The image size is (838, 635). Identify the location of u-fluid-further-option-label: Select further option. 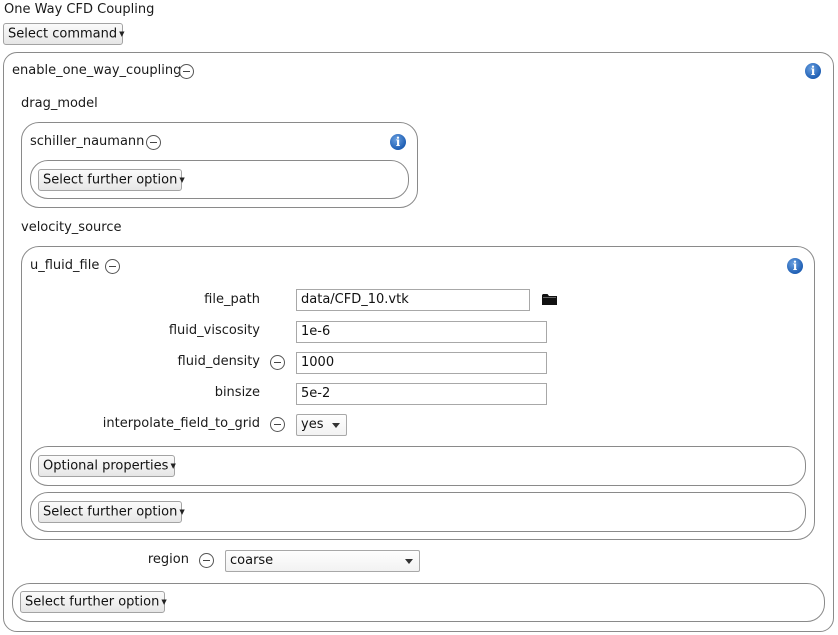
(110, 512).